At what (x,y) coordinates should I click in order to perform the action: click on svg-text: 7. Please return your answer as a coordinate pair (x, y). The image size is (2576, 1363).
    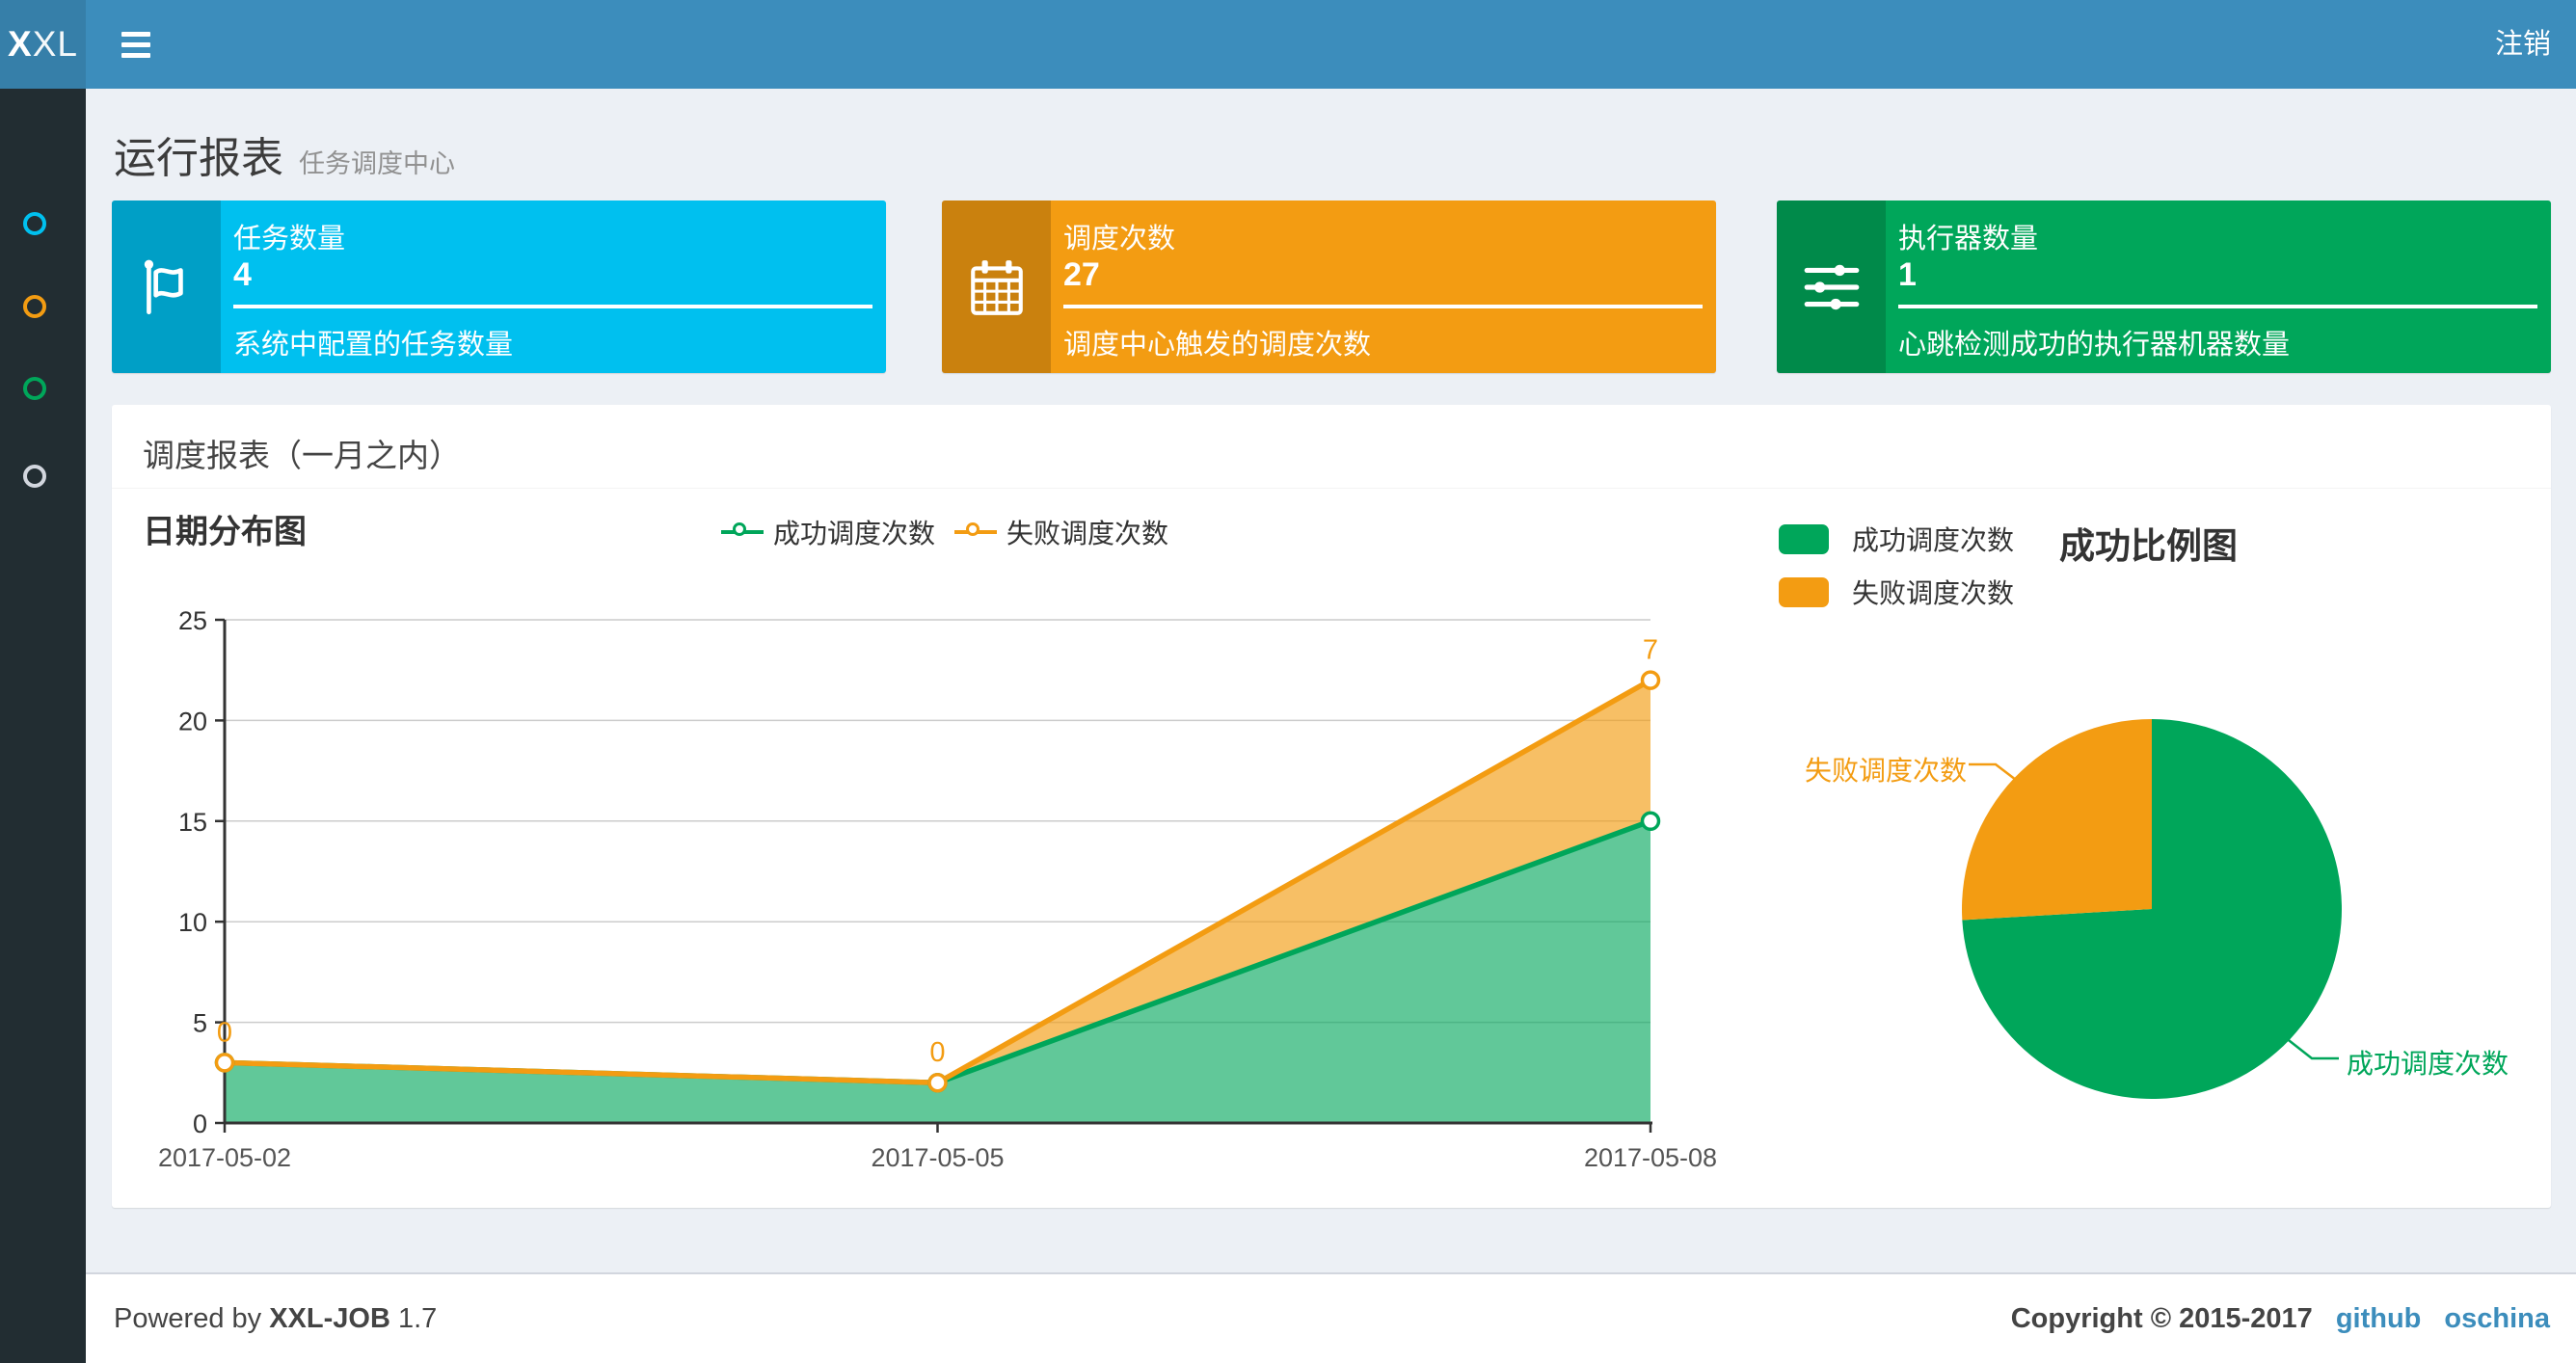
    Looking at the image, I should click on (1651, 650).